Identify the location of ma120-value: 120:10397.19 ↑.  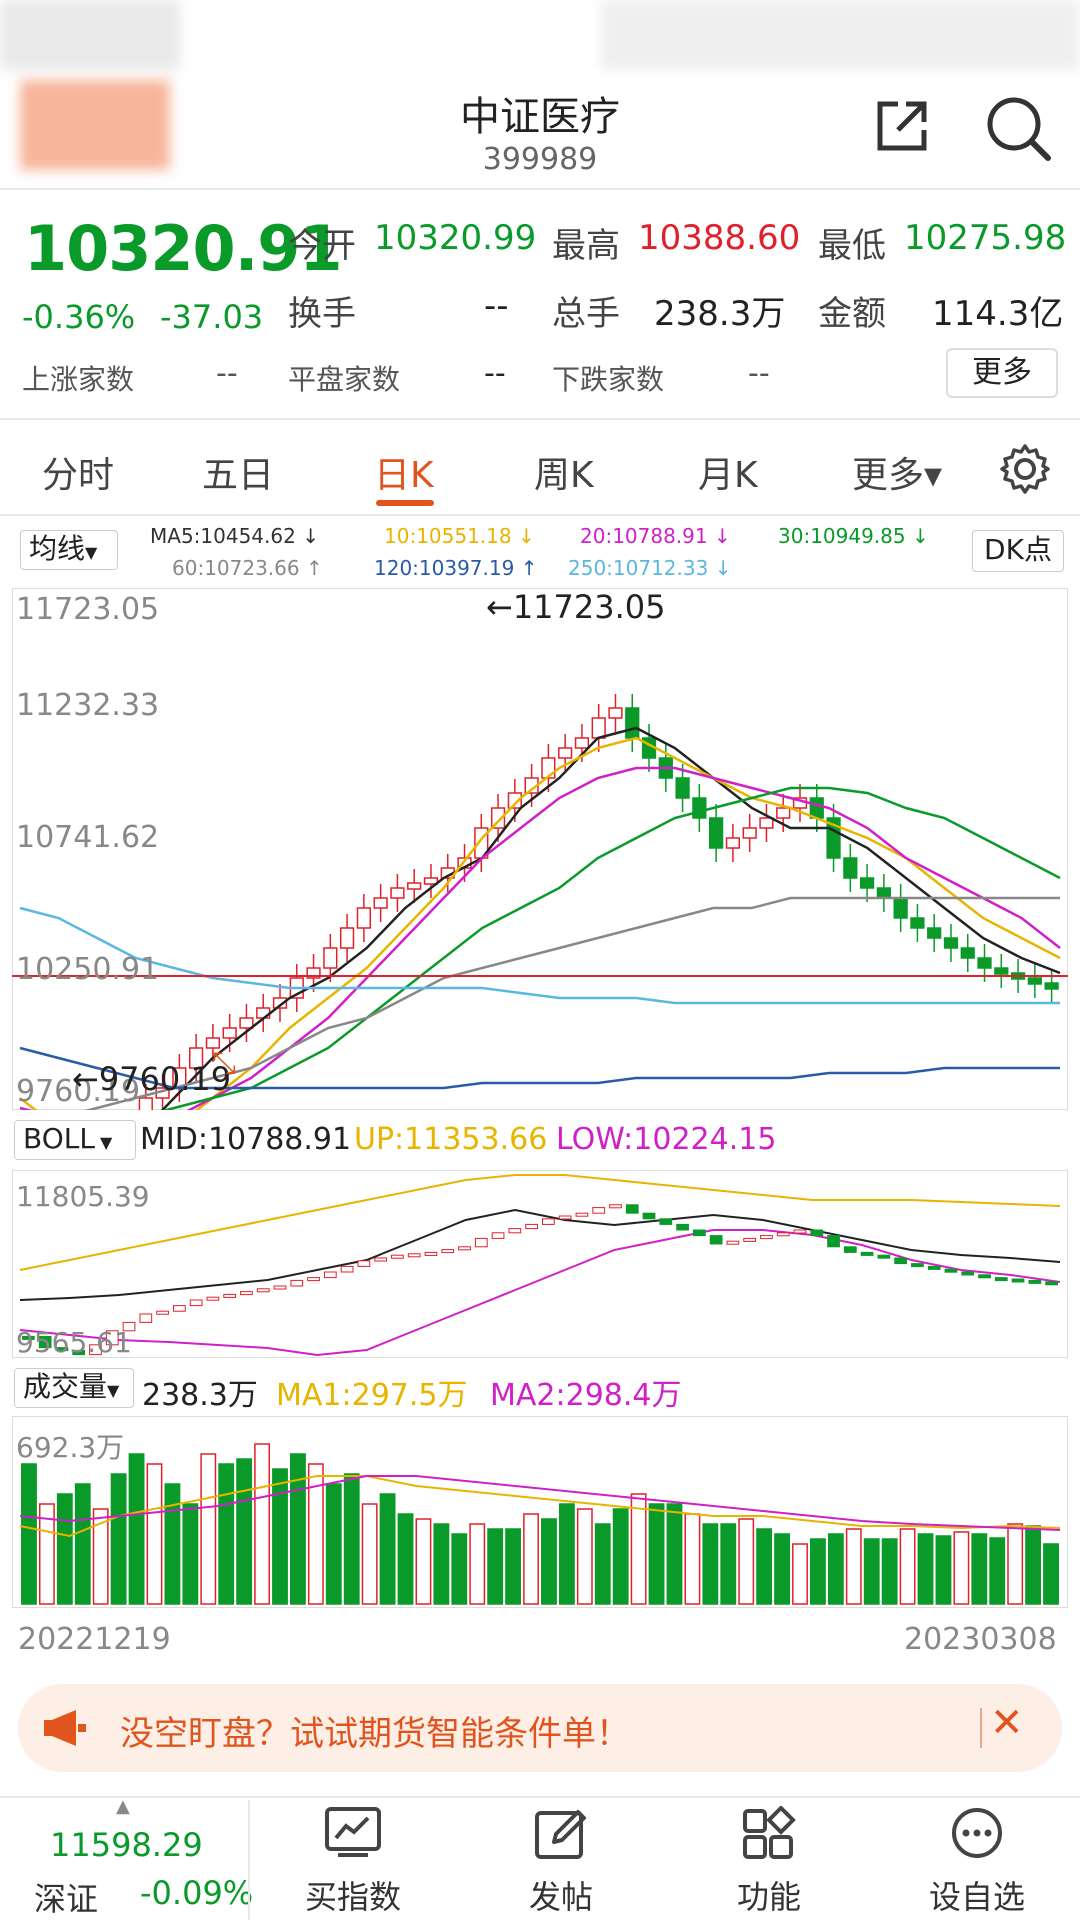
(456, 568).